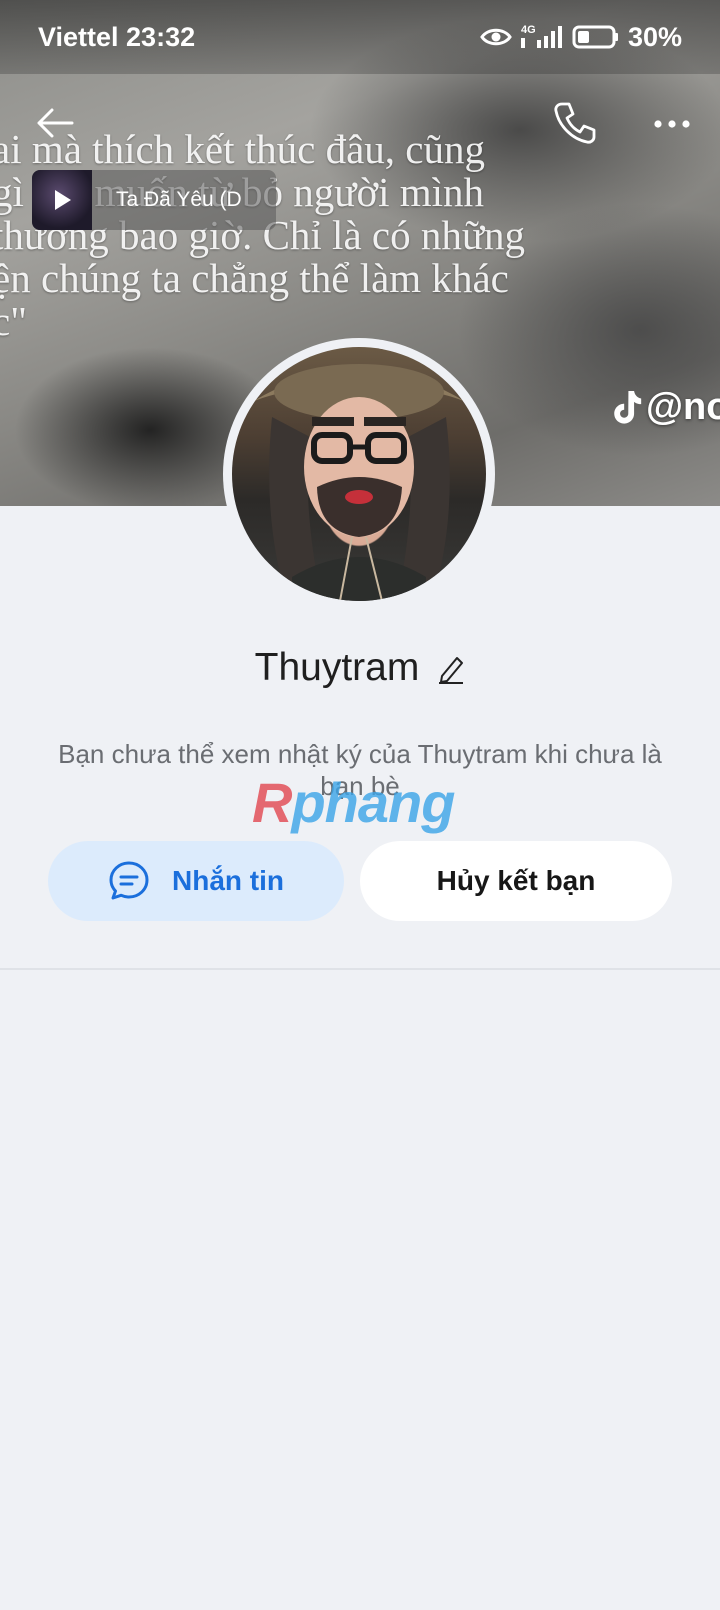 The width and height of the screenshot is (720, 1610). Describe the element at coordinates (228, 880) in the screenshot. I see `message-button-label: Nhắn tin` at that location.